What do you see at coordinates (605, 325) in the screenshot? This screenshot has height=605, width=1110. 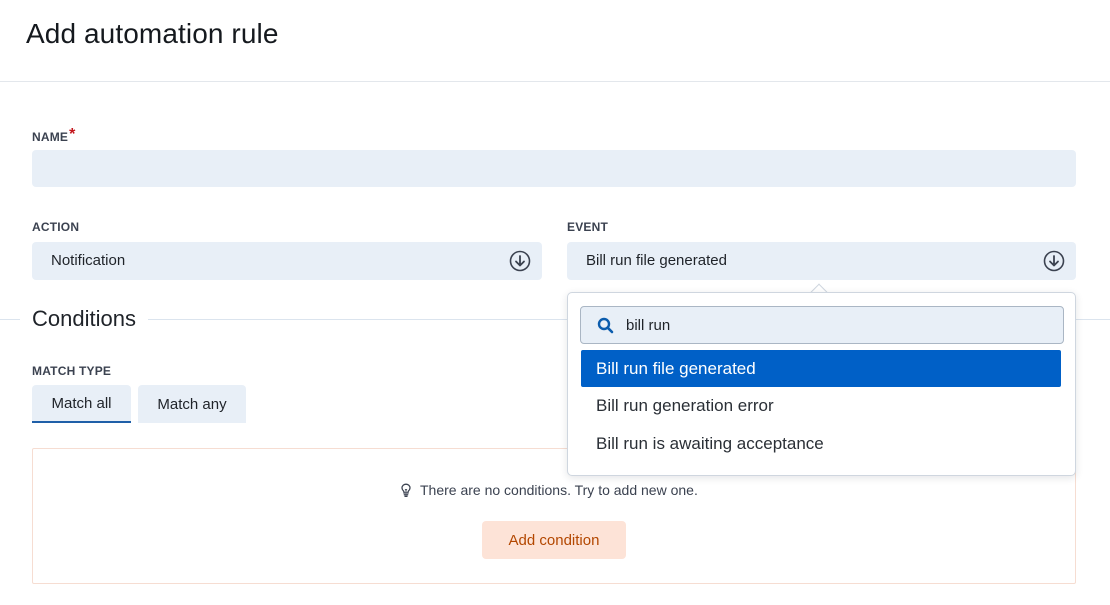 I see `search-icon` at bounding box center [605, 325].